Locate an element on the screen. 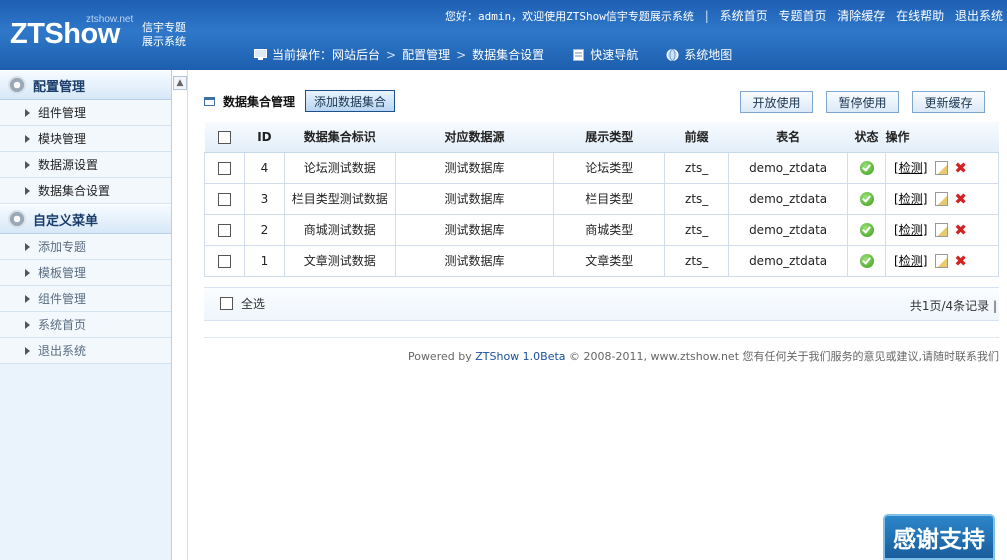 This screenshot has height=560, width=1007. header-id: ID is located at coordinates (264, 137).